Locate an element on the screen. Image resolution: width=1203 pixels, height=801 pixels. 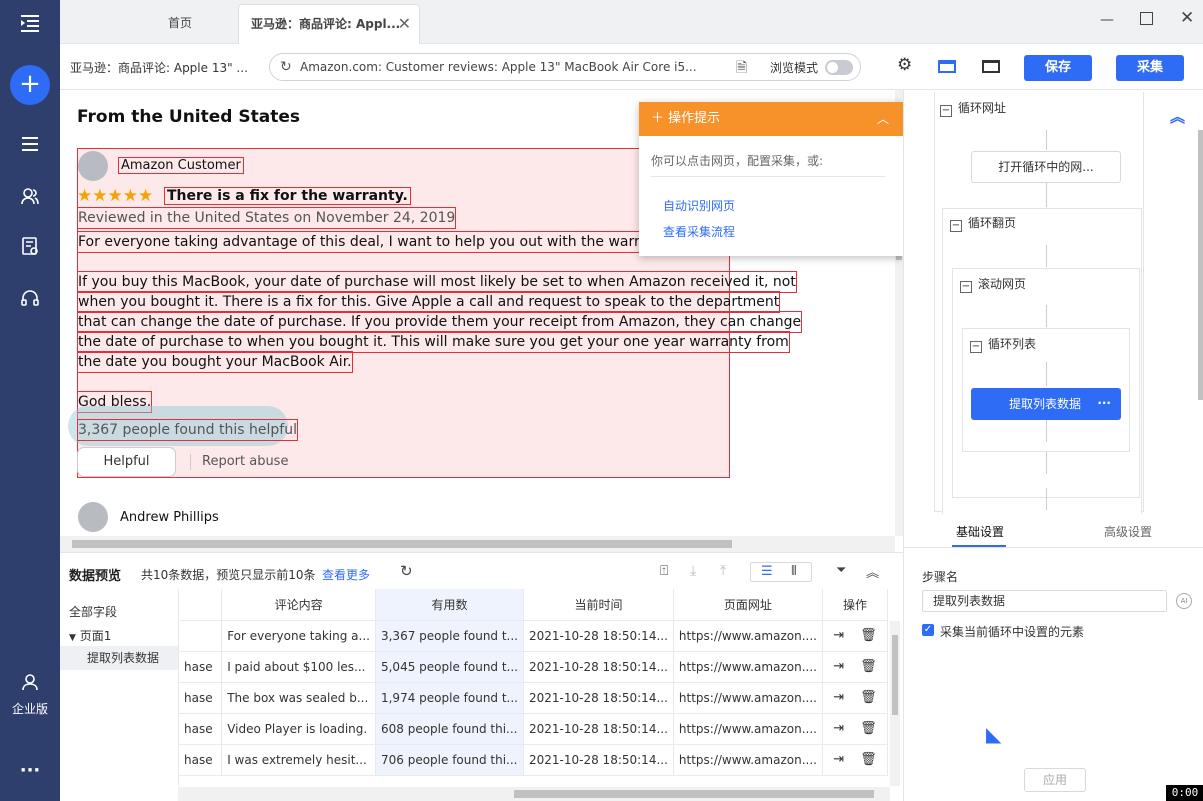
column-header: 评论内容 is located at coordinates (298, 605).